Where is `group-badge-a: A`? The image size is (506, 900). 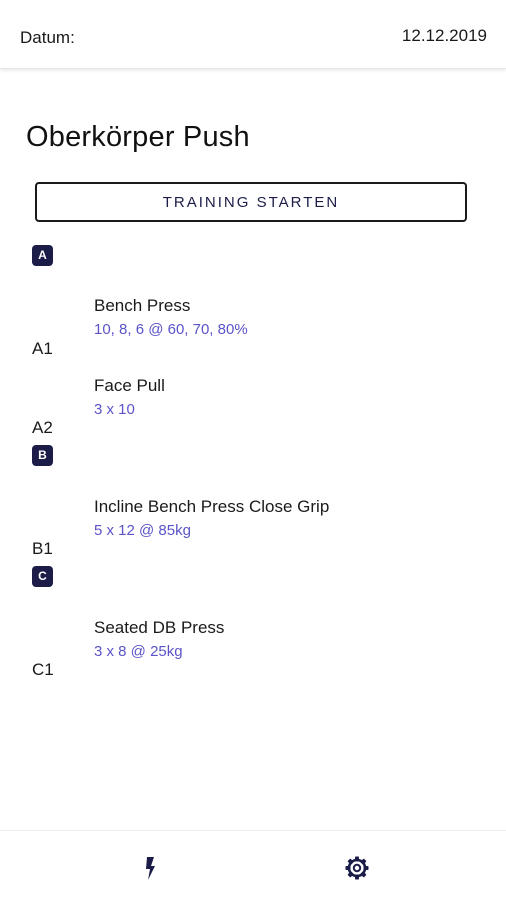
group-badge-a: A is located at coordinates (42, 255).